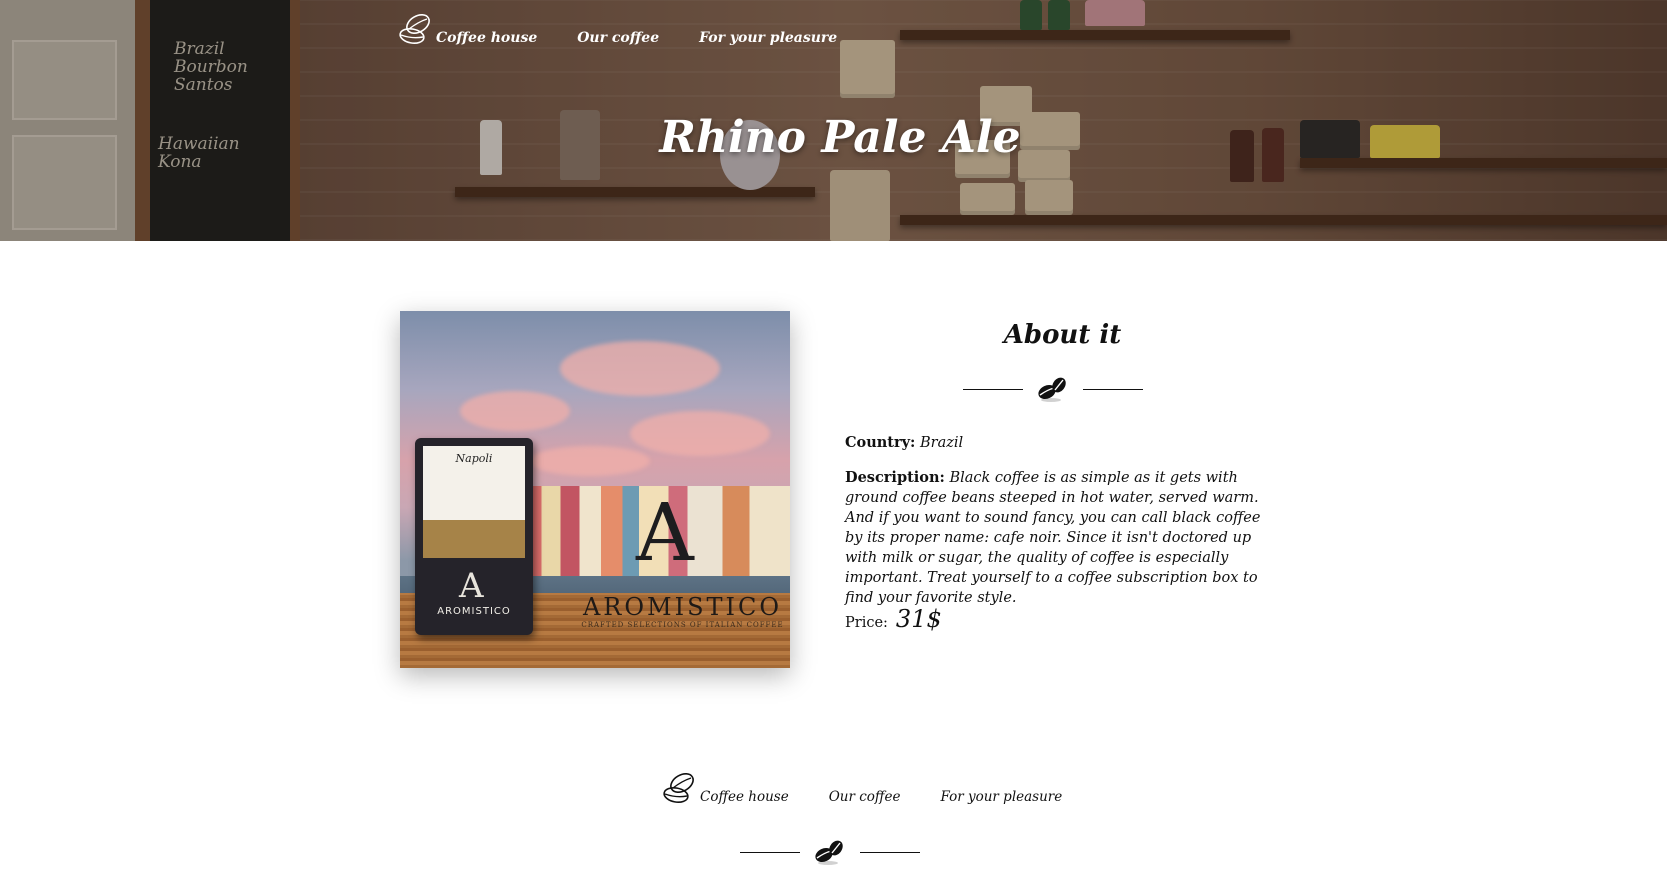  I want to click on about-divider, so click(1053, 389).